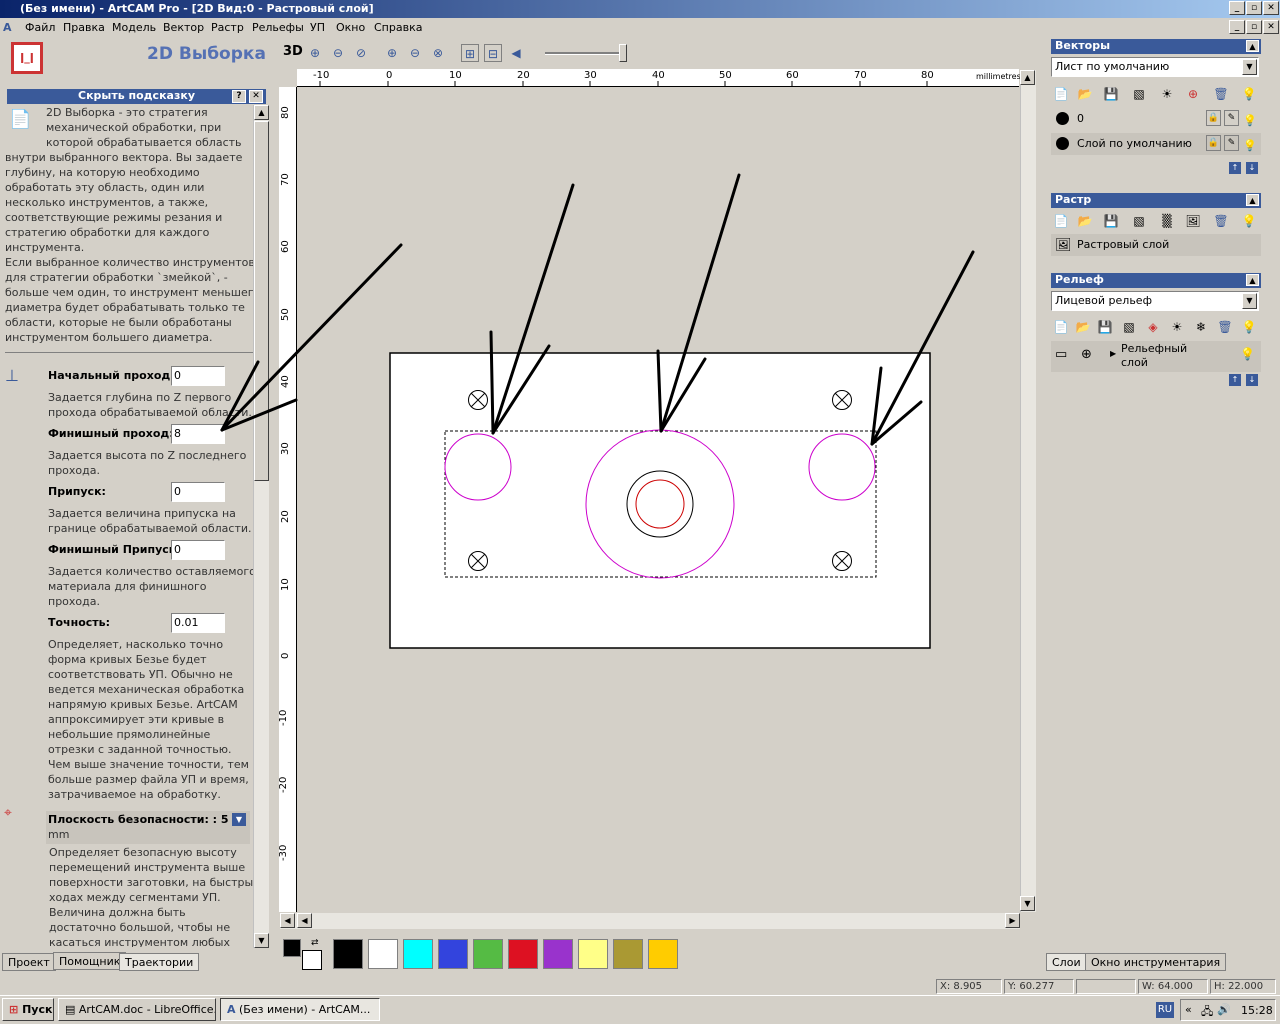  I want to click on foreground-color, so click(292, 948).